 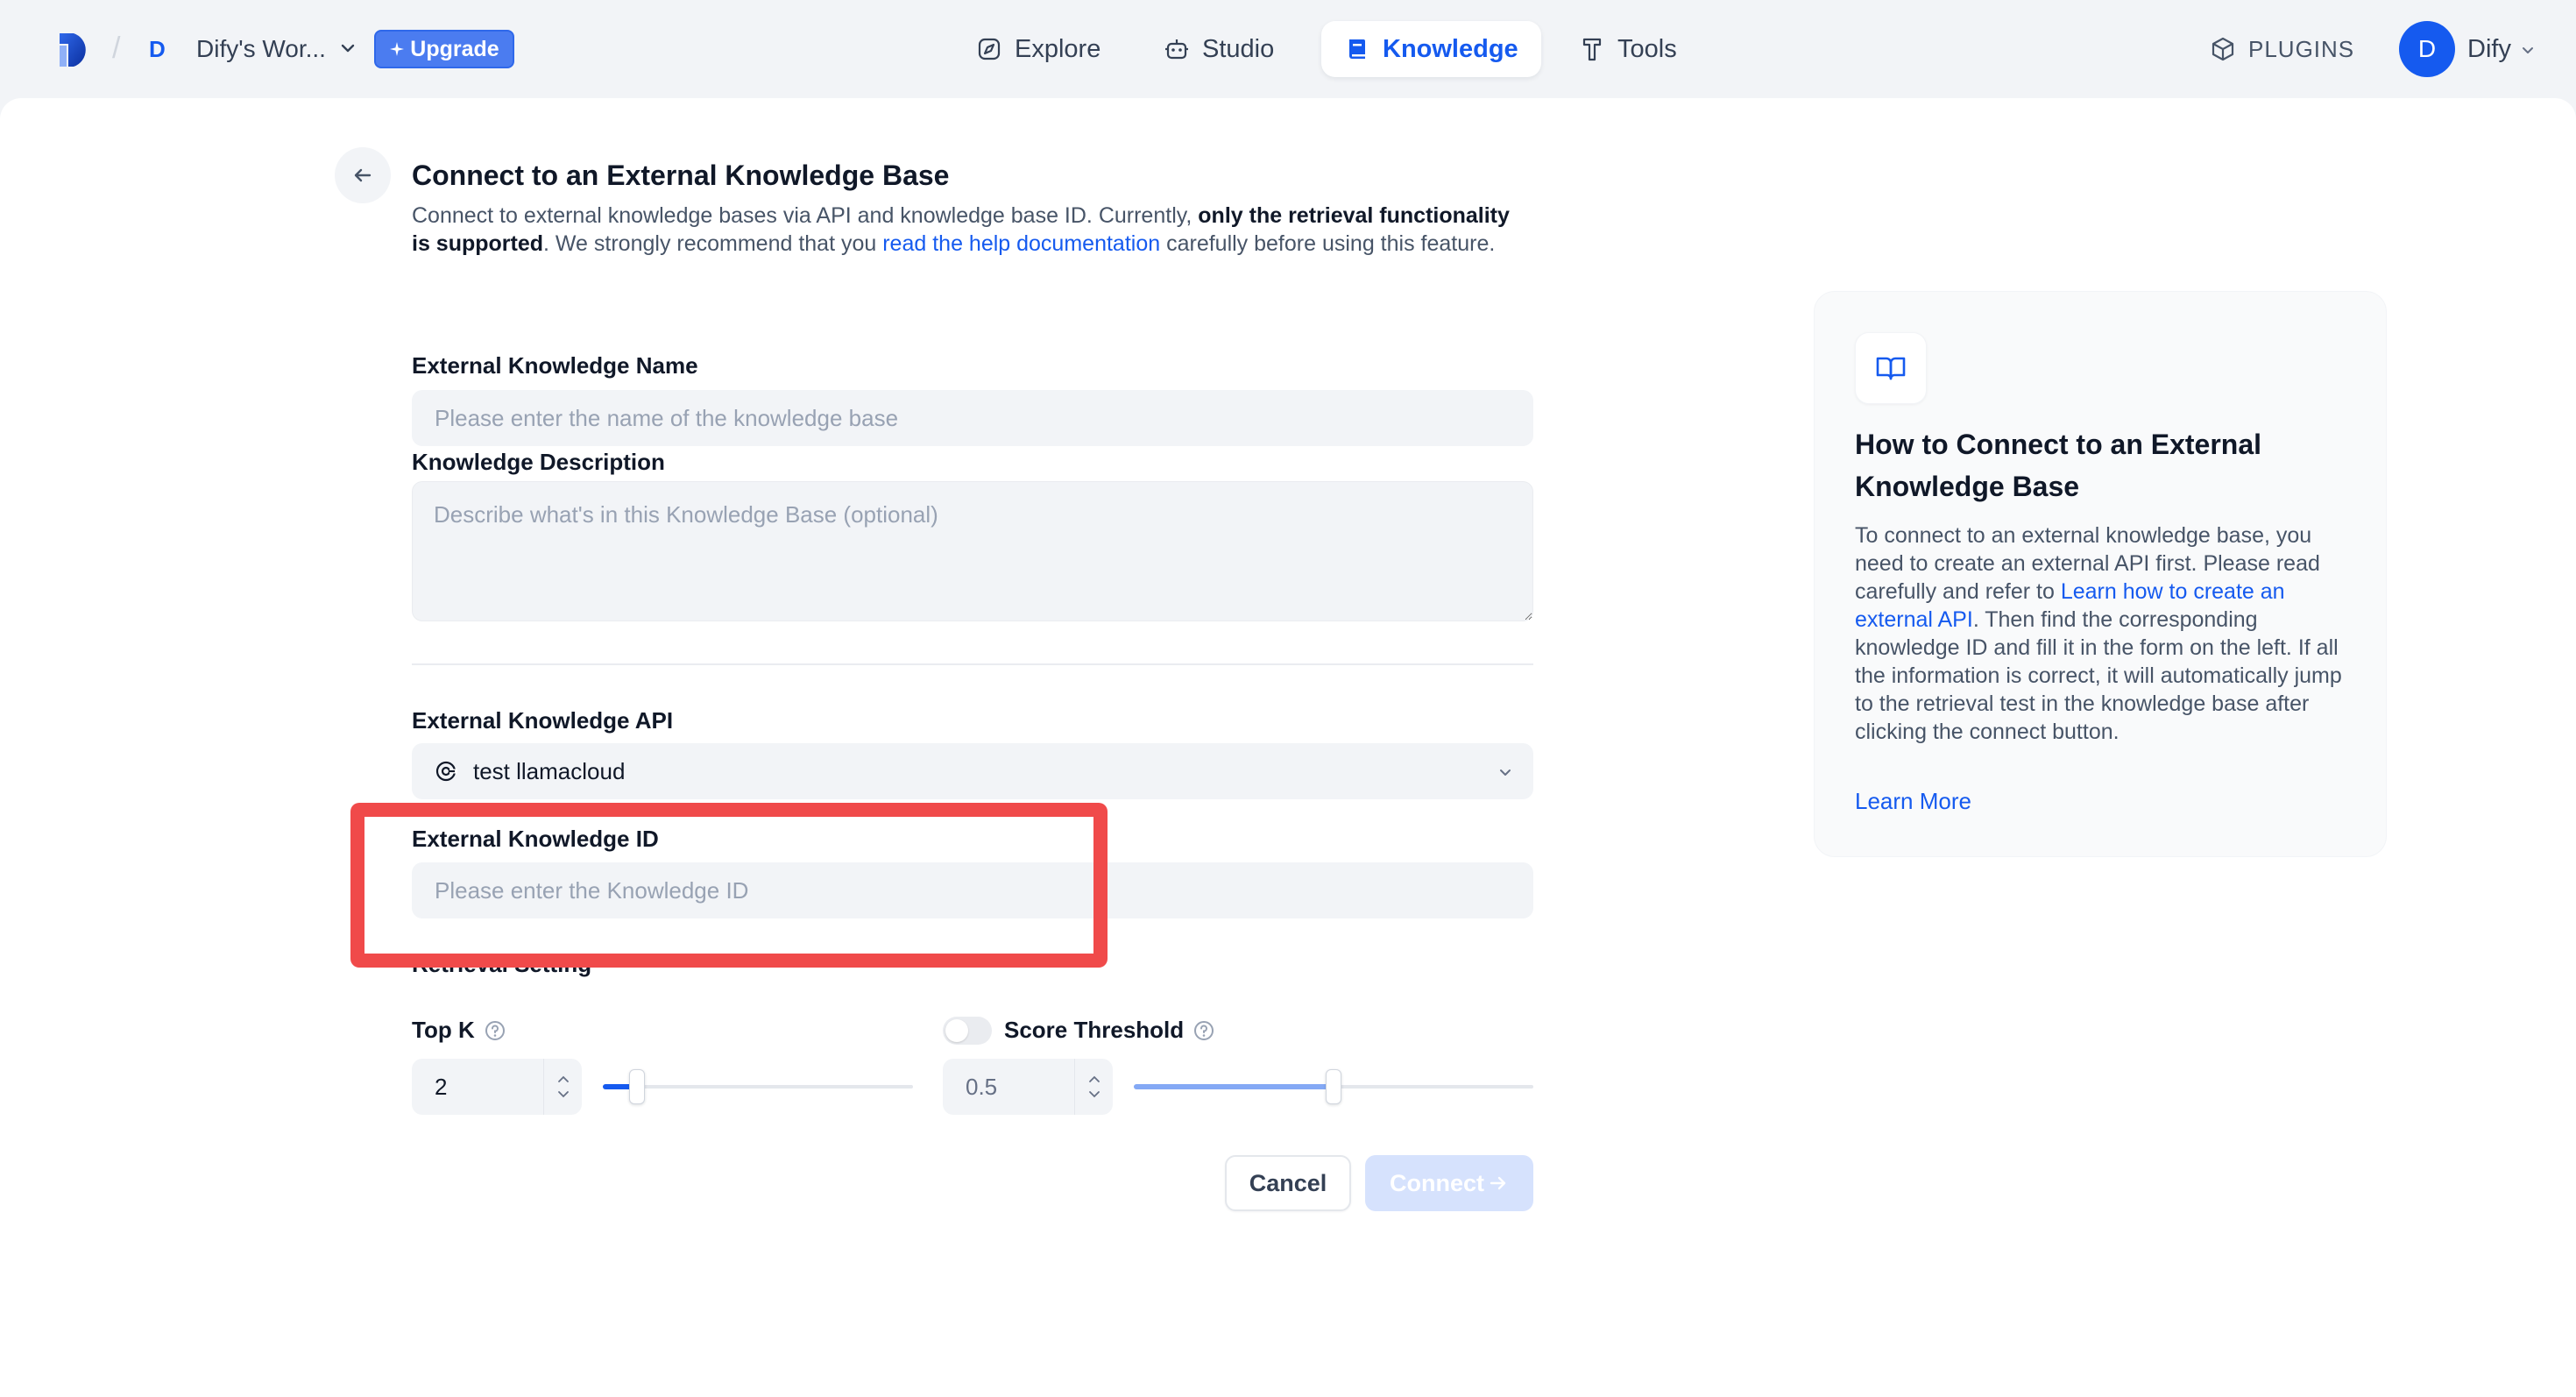 I want to click on help-doc-link: read the help documentation, so click(x=1021, y=243).